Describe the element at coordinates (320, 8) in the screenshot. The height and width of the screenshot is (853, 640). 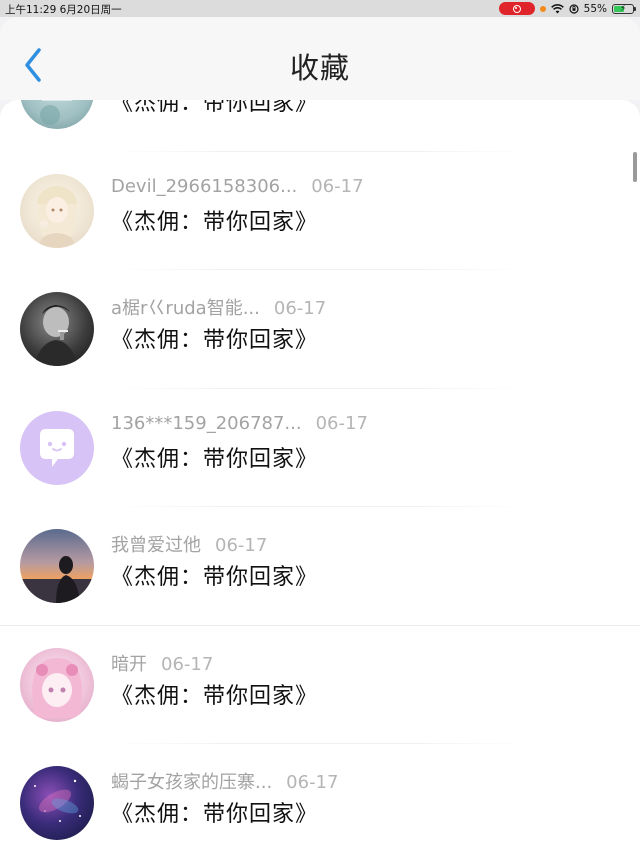
I see `status-bar: 上午11:29 6月20日周一 55% ⚡` at that location.